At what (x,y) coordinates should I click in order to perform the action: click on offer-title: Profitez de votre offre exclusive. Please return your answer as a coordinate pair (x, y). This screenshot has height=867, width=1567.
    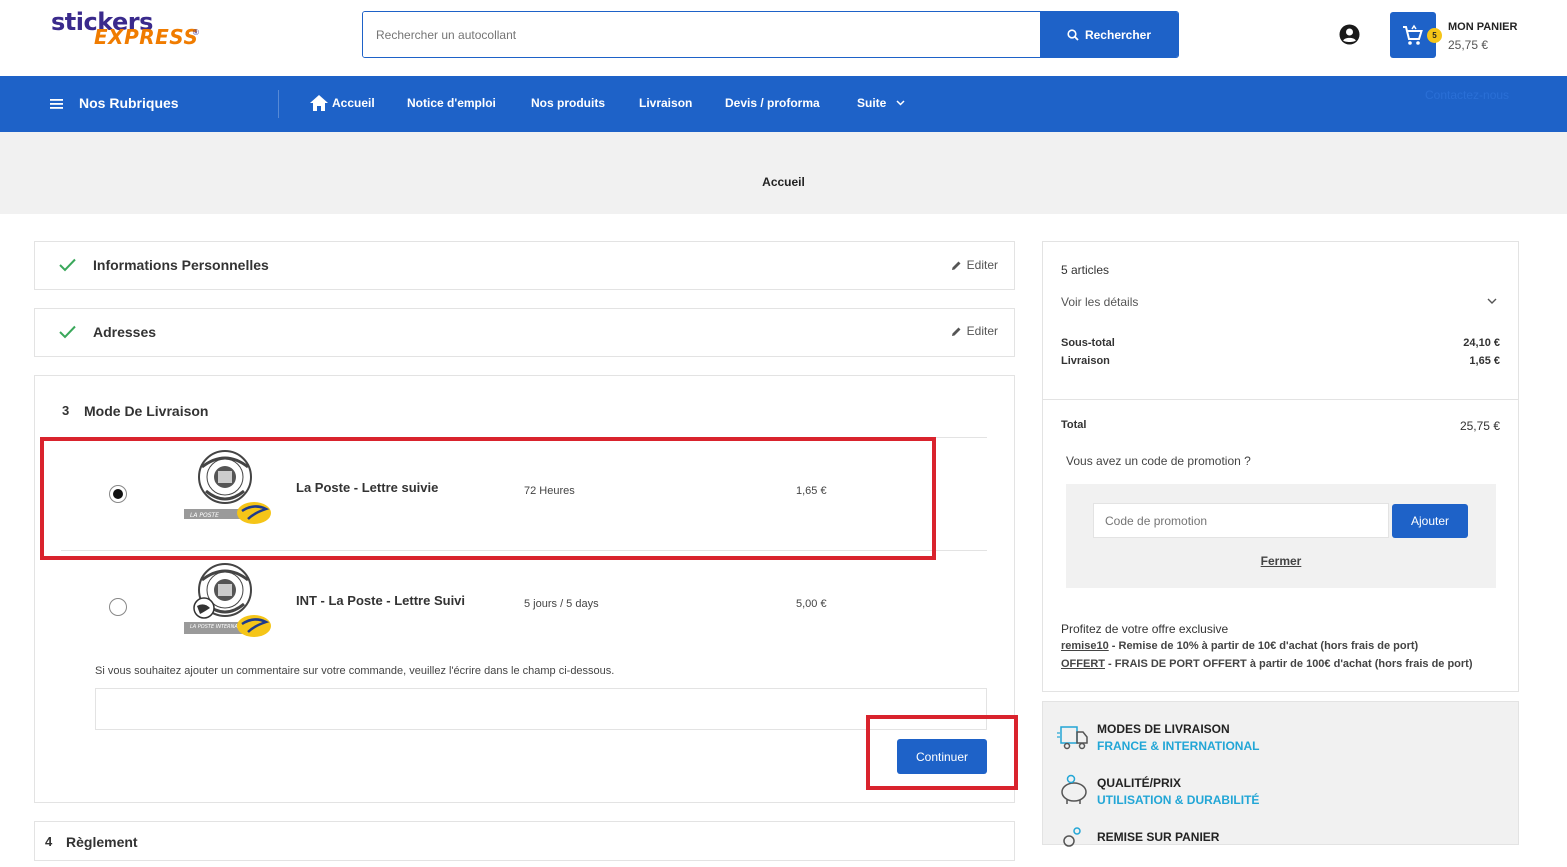
    Looking at the image, I should click on (1145, 629).